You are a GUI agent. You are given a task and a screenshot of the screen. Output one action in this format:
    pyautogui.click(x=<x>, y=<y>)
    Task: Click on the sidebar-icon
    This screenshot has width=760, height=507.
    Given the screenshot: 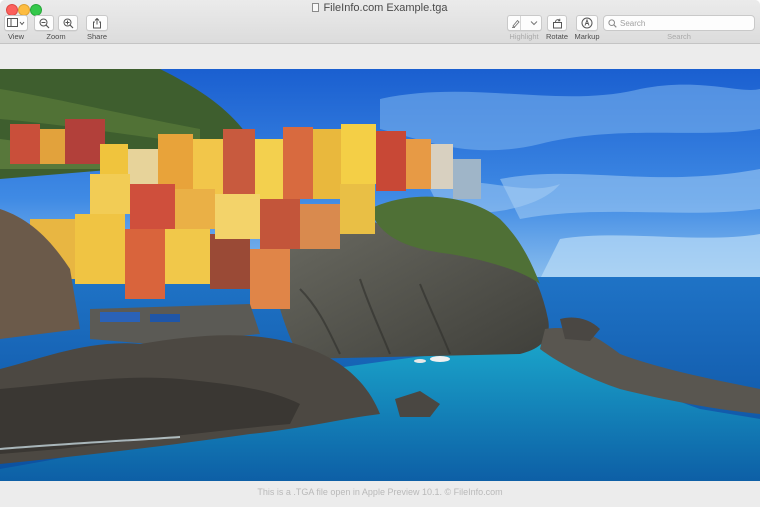 What is the action you would take?
    pyautogui.click(x=16, y=22)
    